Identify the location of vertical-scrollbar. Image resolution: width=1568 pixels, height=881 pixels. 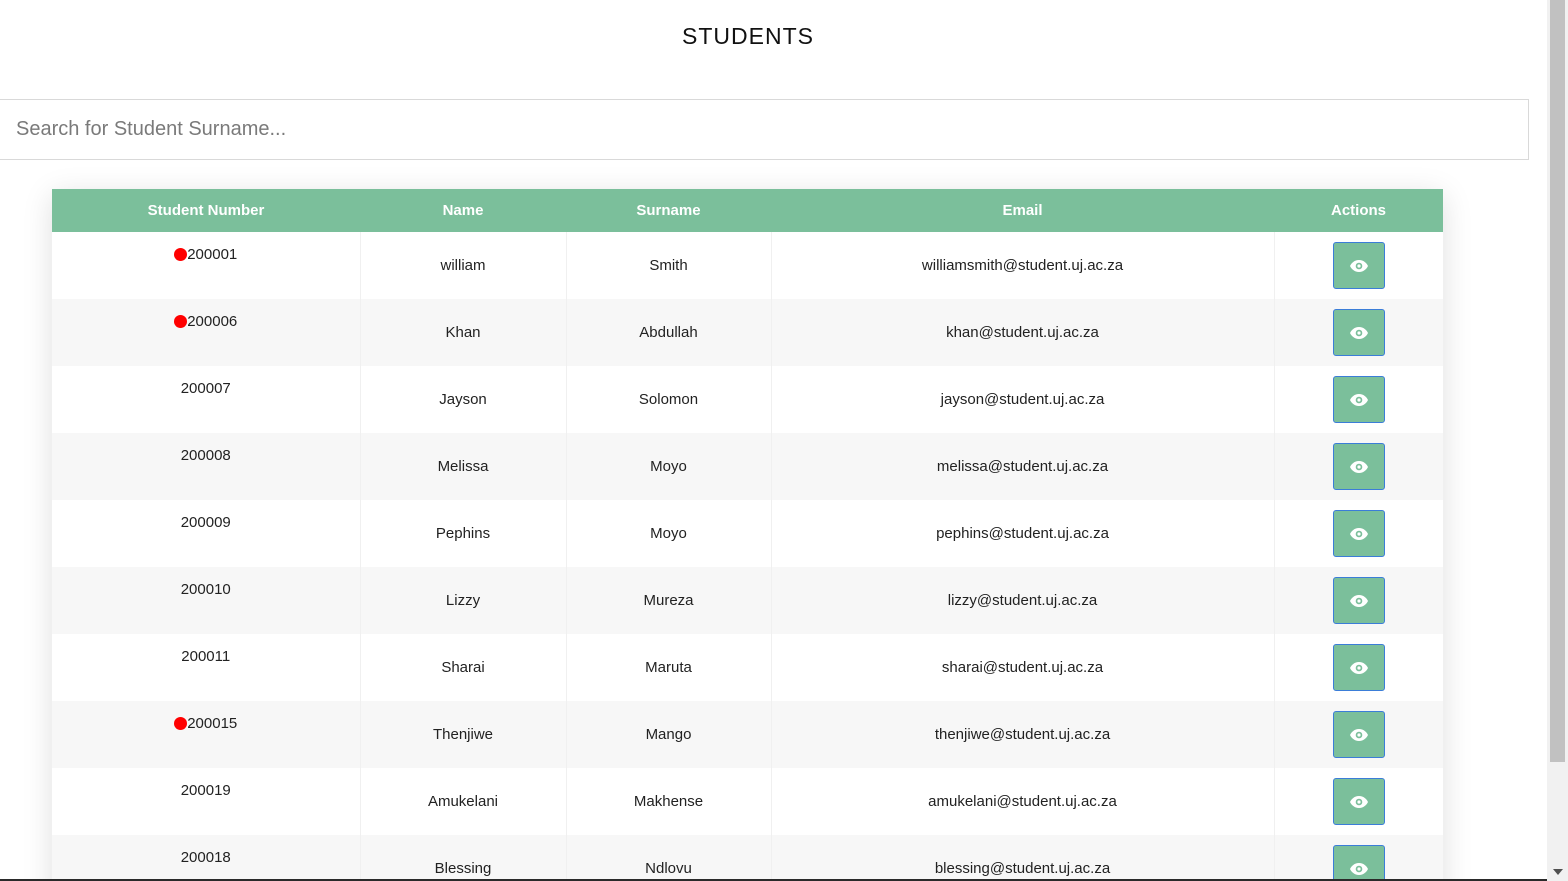
(1557, 440).